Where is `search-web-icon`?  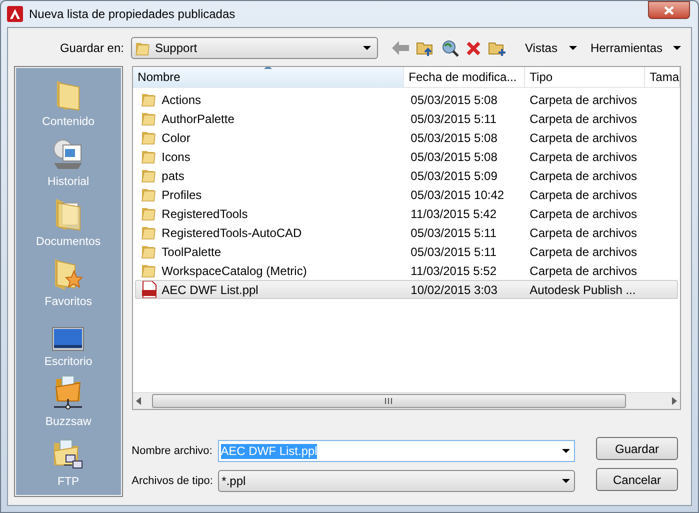 search-web-icon is located at coordinates (450, 48).